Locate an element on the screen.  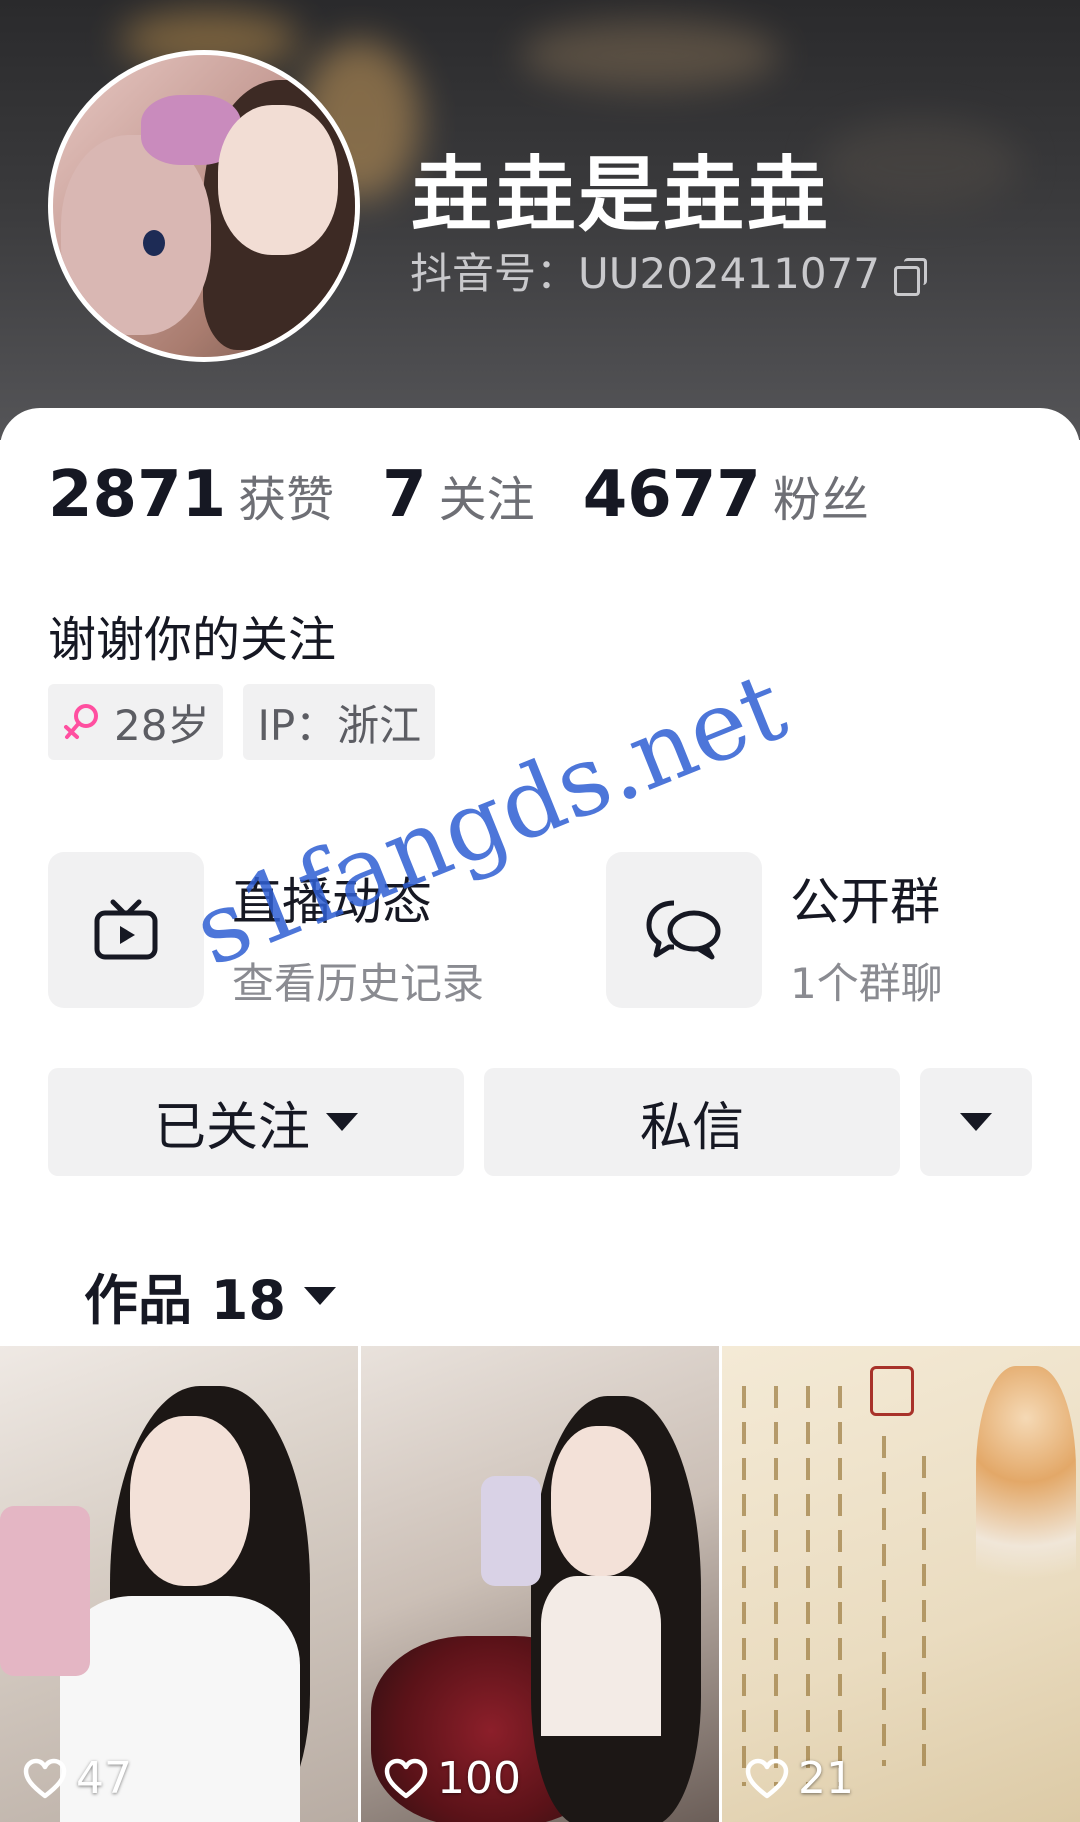
profile-tags: 28岁 IP：浙江 is located at coordinates (251, 722).